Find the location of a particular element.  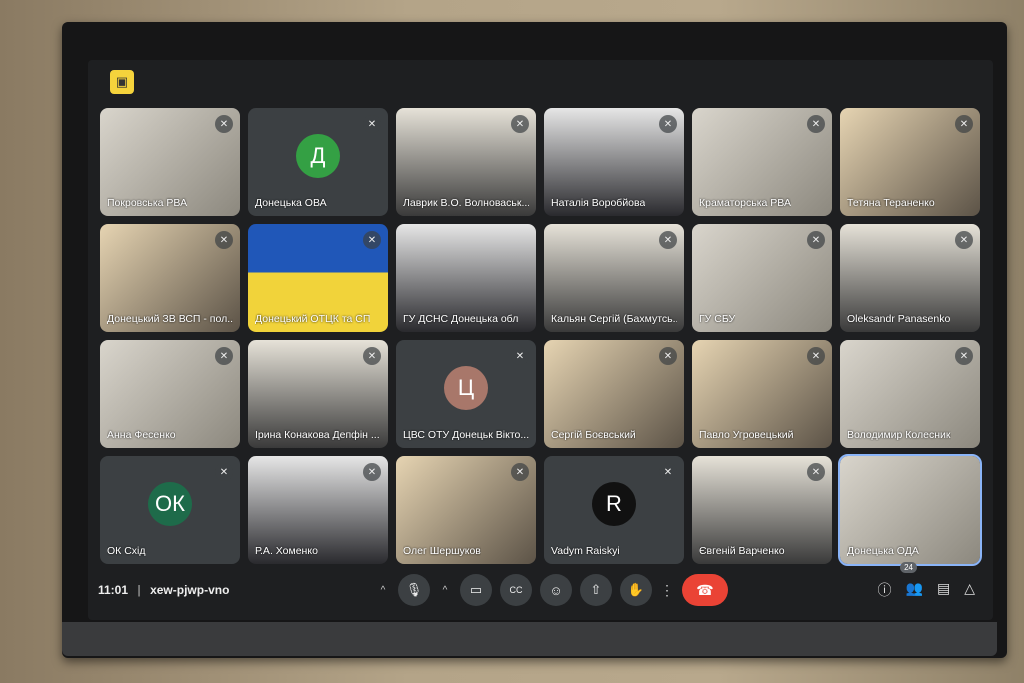

participant-name: Володимир Колесник is located at coordinates (899, 435).